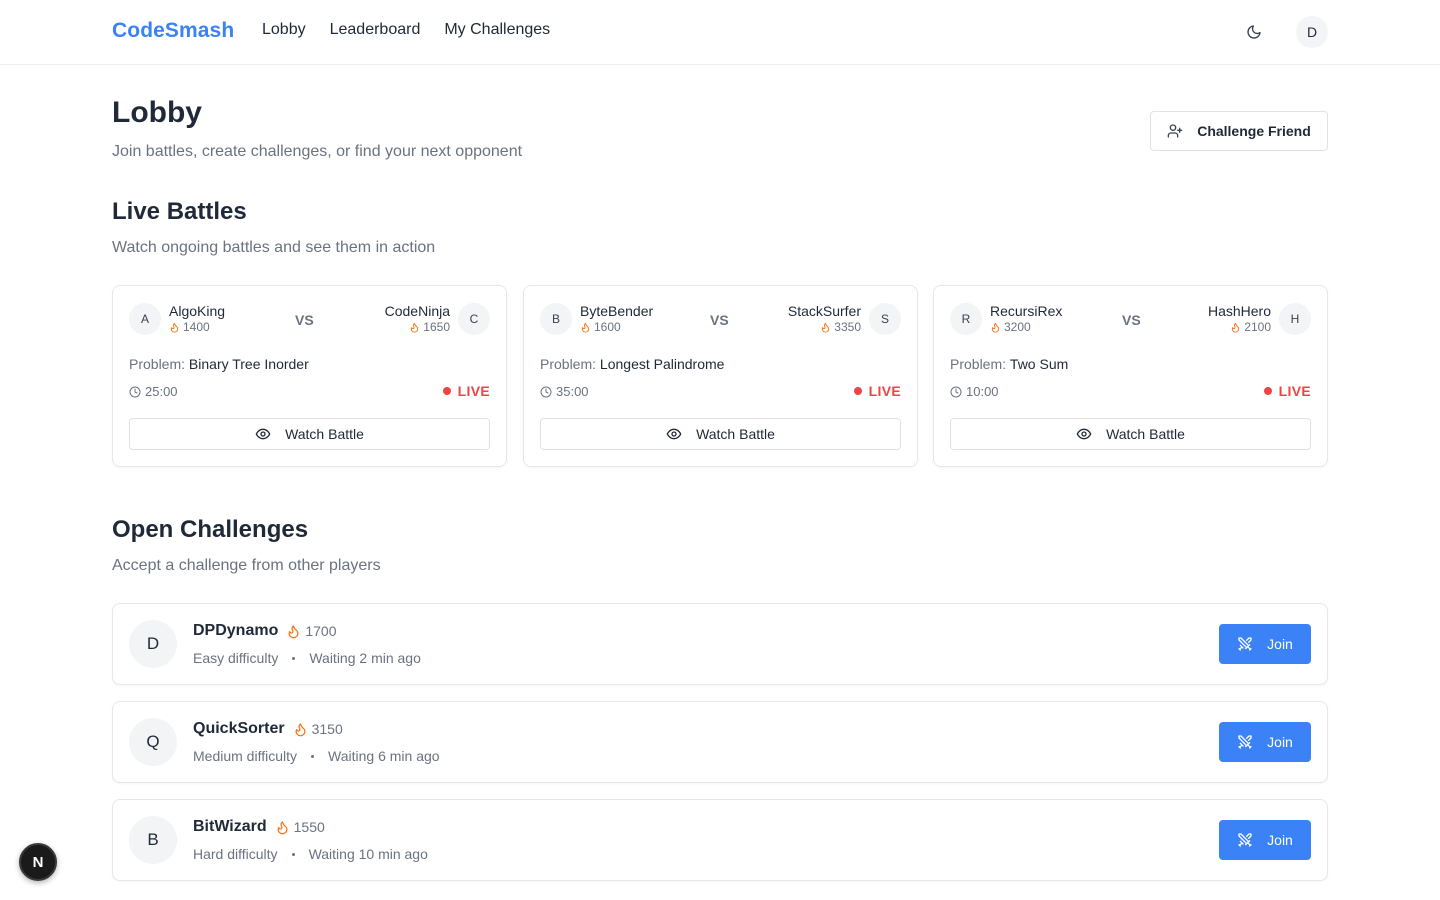 The width and height of the screenshot is (1440, 900). I want to click on player-one: A AlgoKing 1400, so click(177, 319).